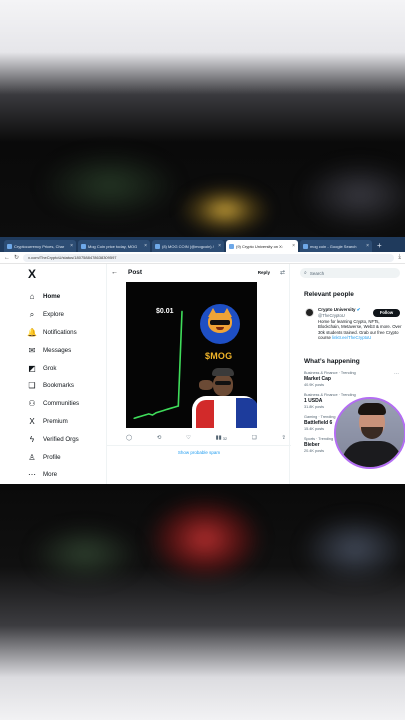 The image size is (405, 720). What do you see at coordinates (330, 395) in the screenshot?
I see `trend-context: Business & Finance · Trending` at bounding box center [330, 395].